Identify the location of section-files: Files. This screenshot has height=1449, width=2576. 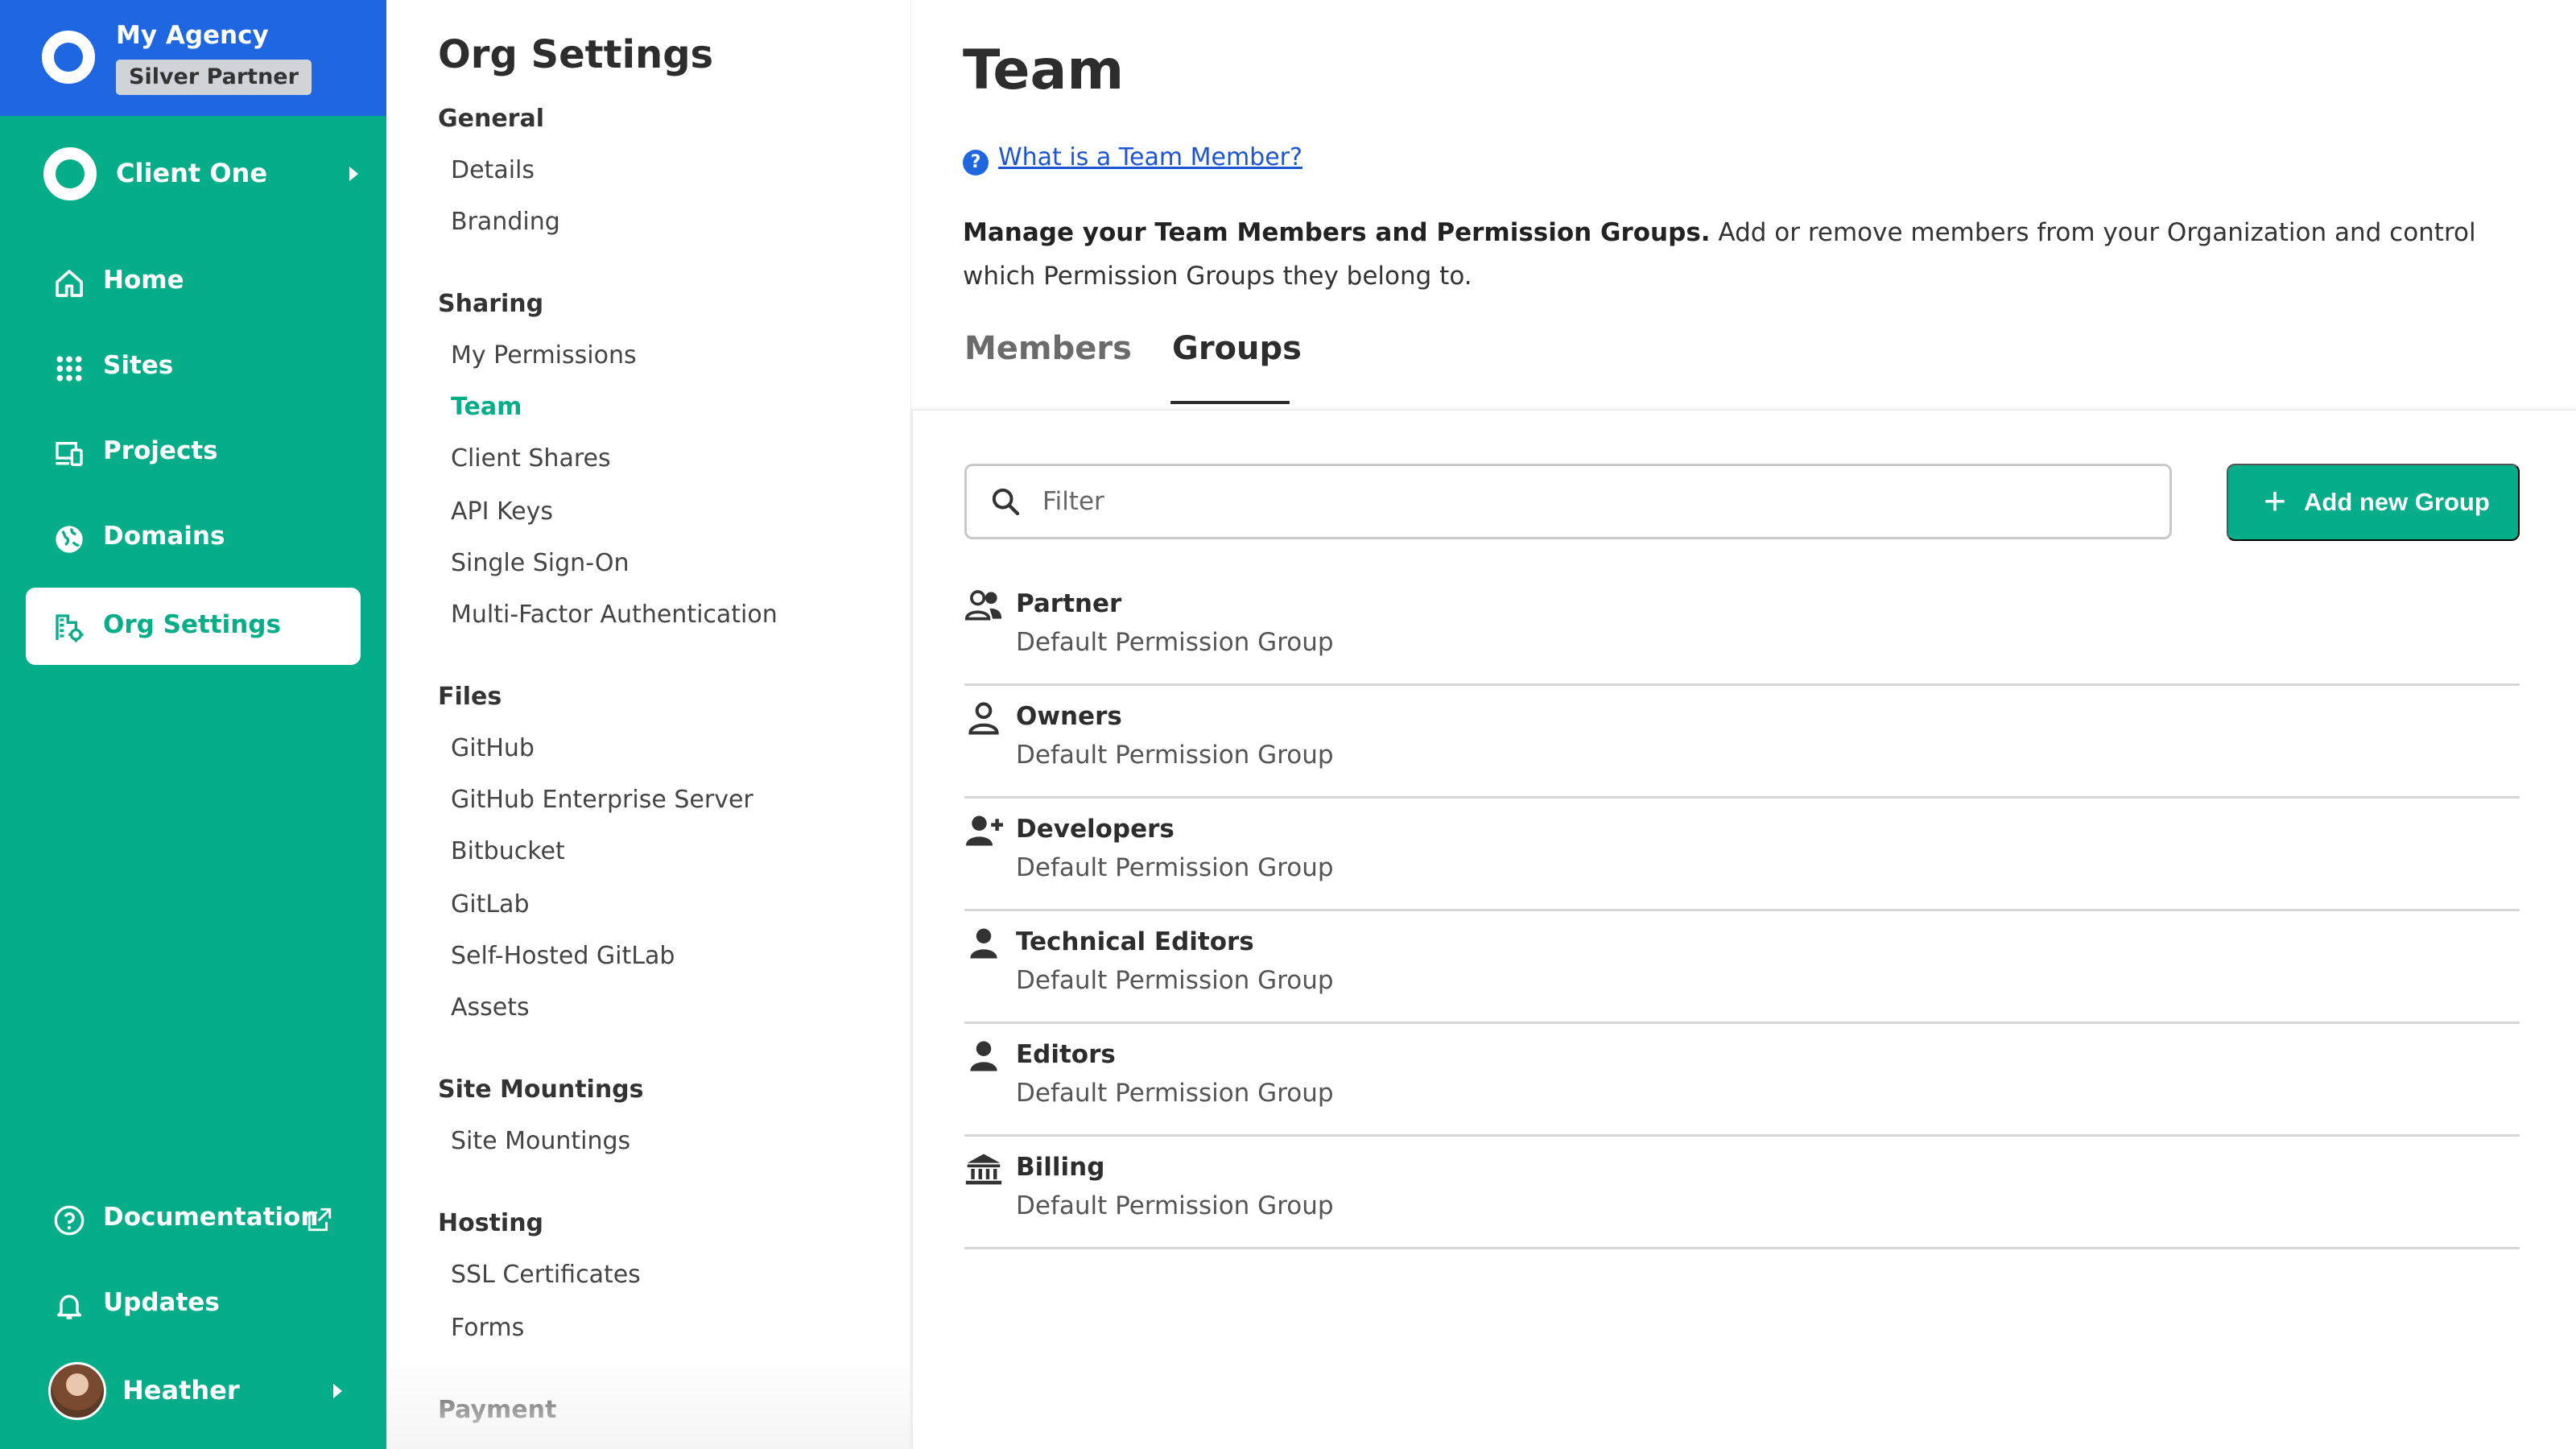
(470, 697).